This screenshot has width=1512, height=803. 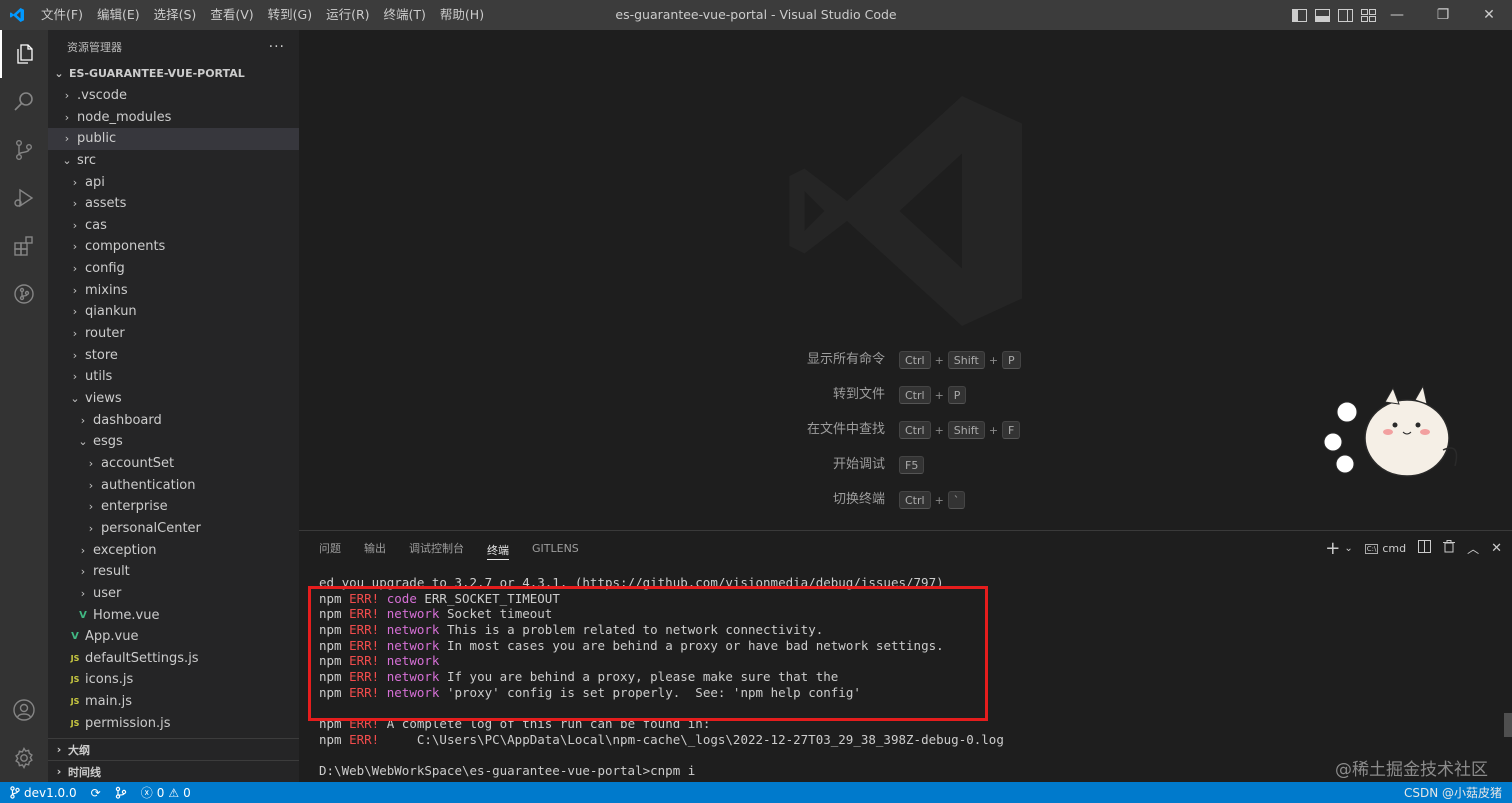 What do you see at coordinates (173, 594) in the screenshot?
I see `tree-folder: › user` at bounding box center [173, 594].